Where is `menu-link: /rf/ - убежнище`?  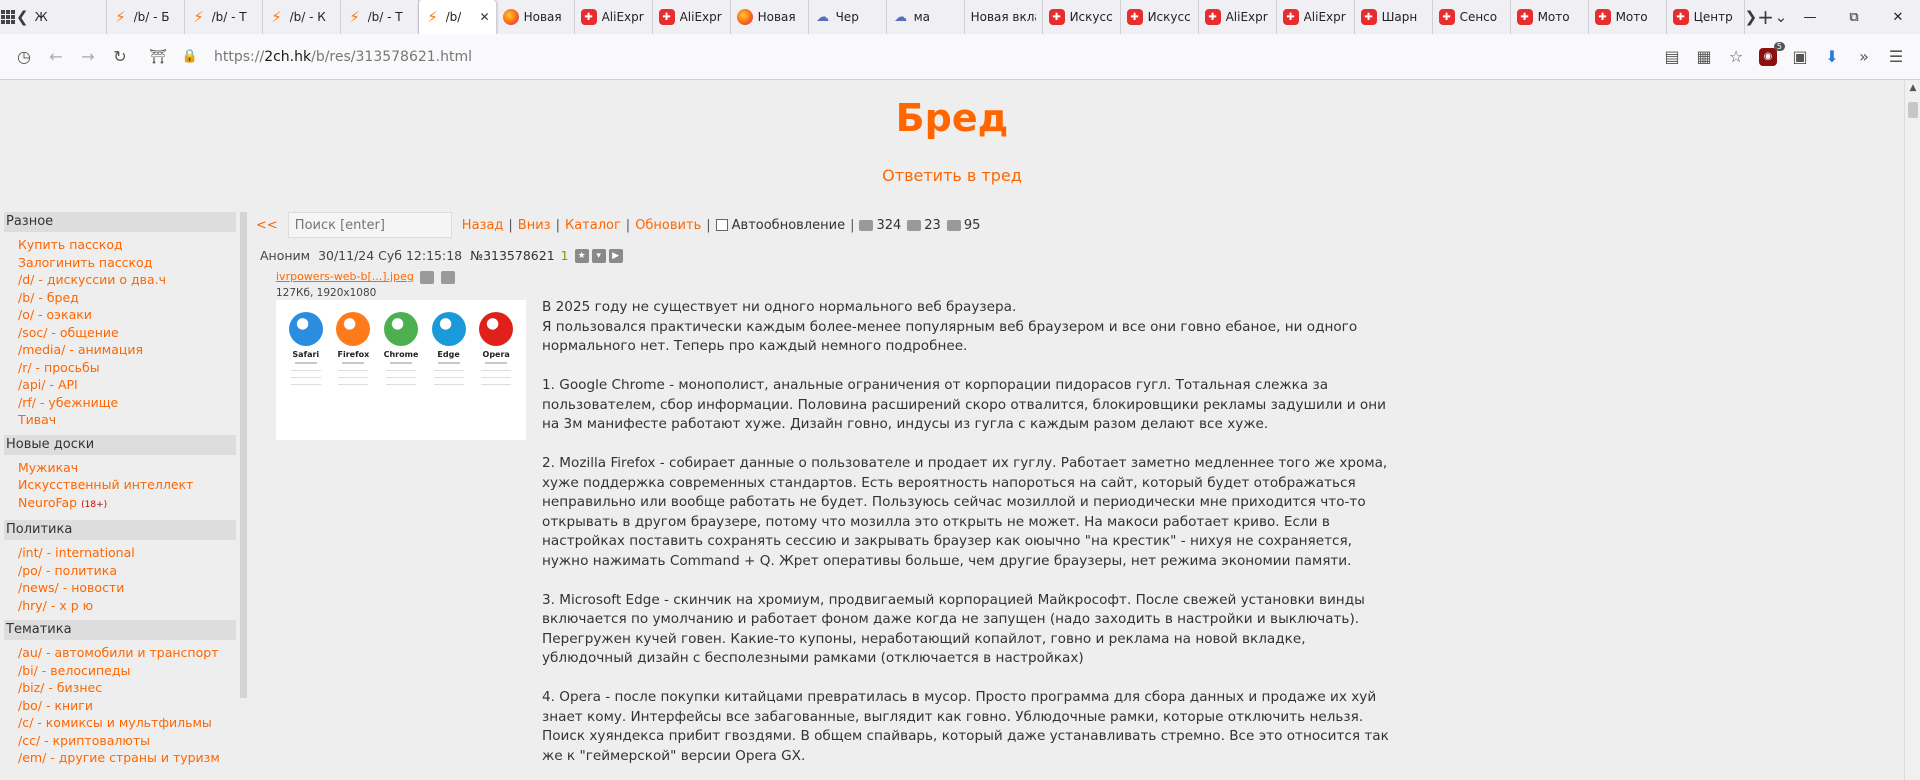 menu-link: /rf/ - убежнище is located at coordinates (127, 403).